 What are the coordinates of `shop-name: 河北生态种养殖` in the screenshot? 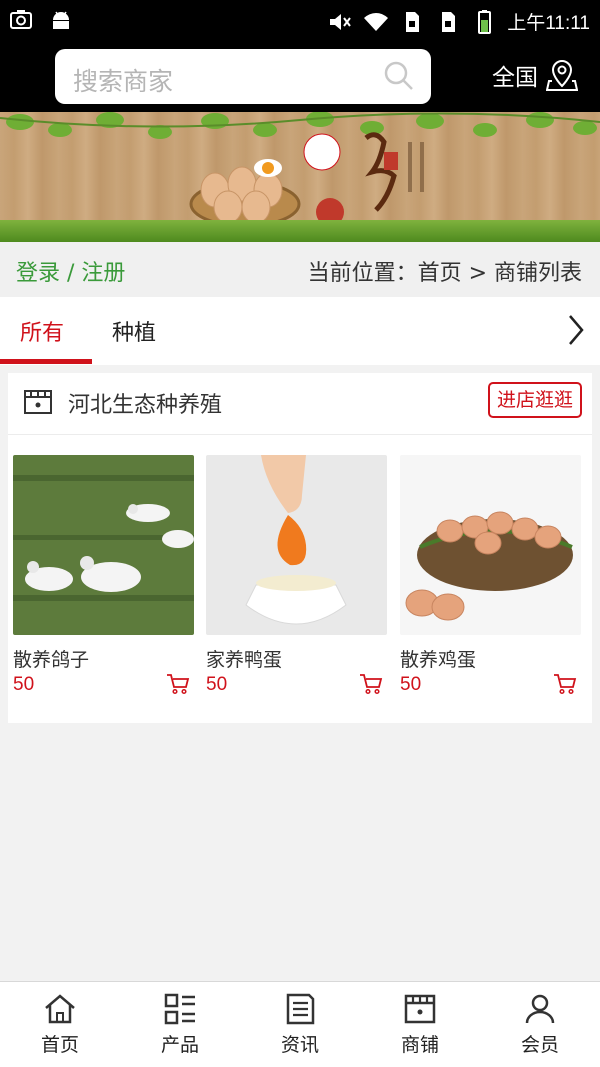 It's located at (145, 405).